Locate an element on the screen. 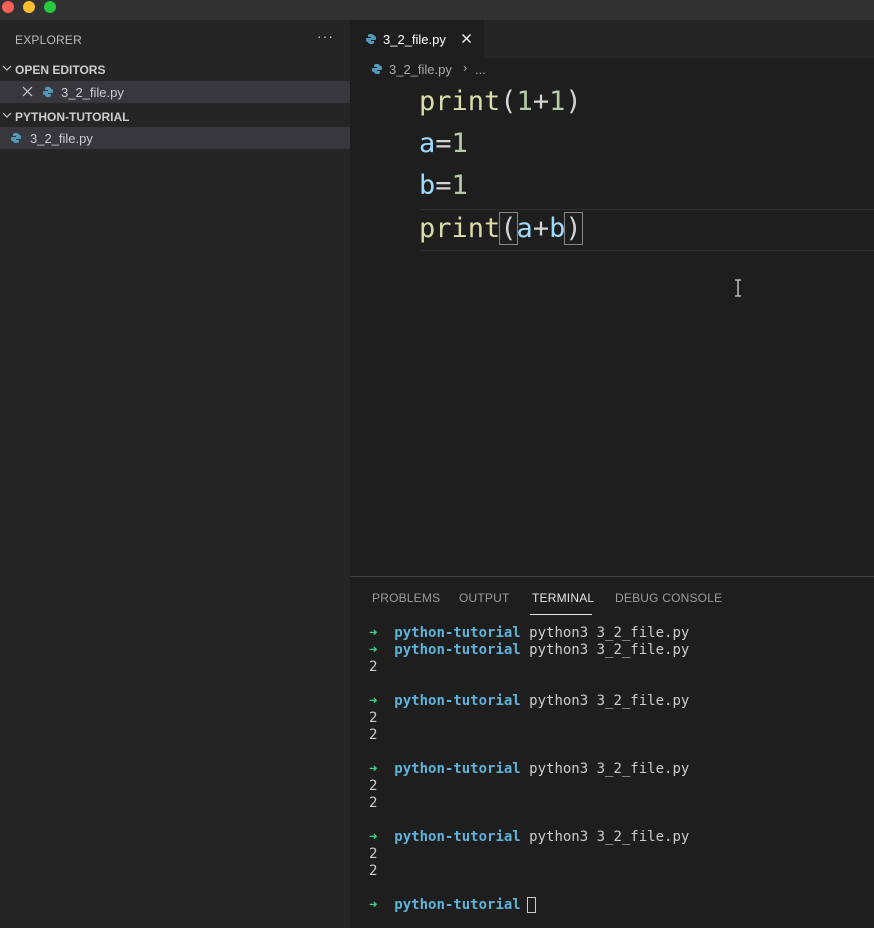  open-editor-filename: 3_2_file.py is located at coordinates (92, 92).